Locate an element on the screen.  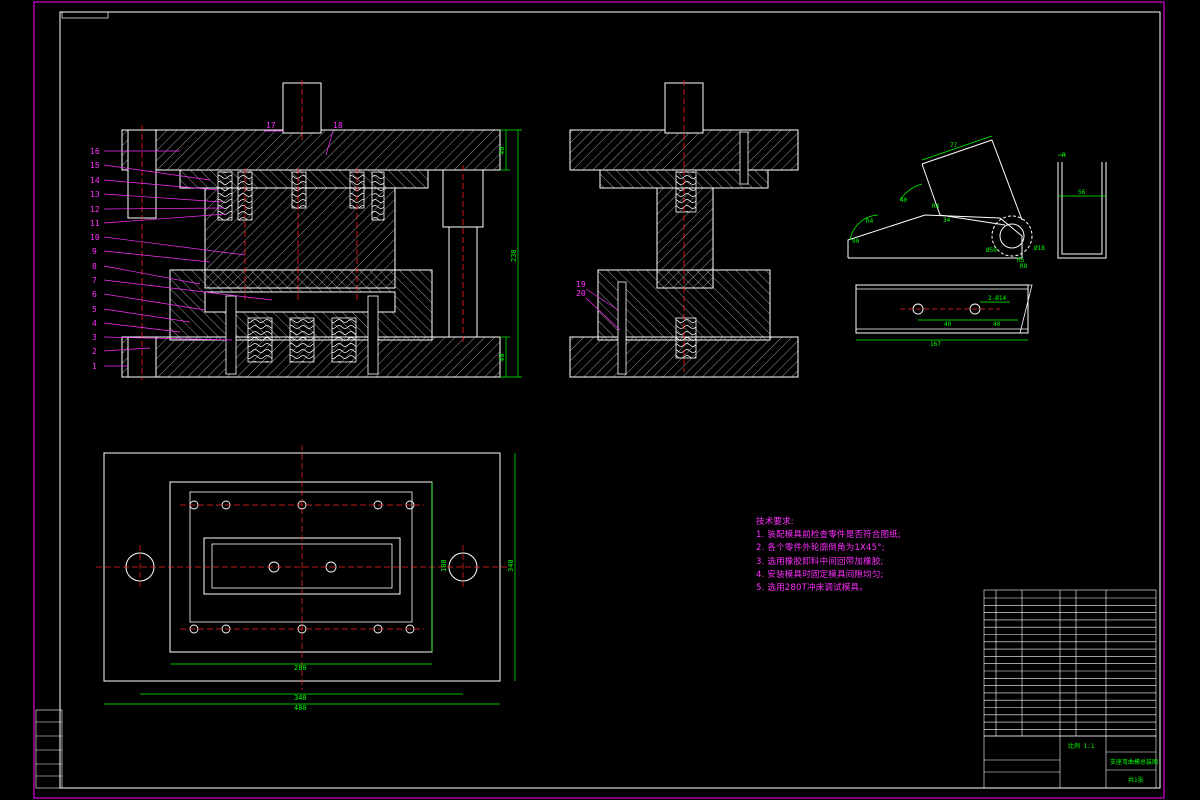
part-detail-view: 77 40 R4 90 34 R4 Ø18 Ø50 R5 R8 is located at coordinates (946, 202).